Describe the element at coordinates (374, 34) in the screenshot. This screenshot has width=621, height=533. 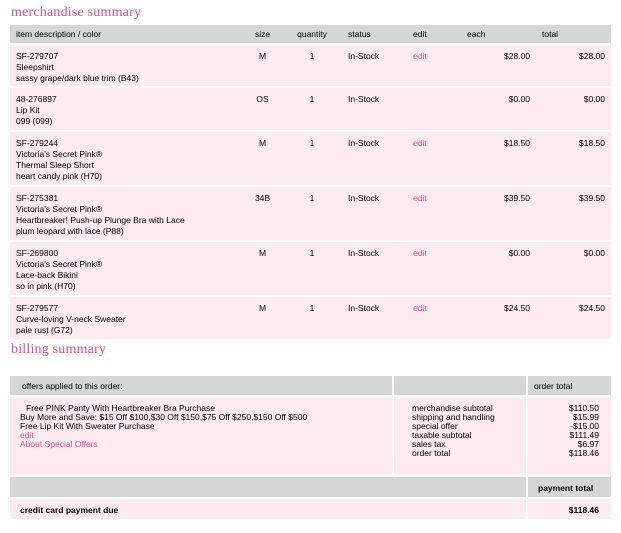
I see `header-status: status` at that location.